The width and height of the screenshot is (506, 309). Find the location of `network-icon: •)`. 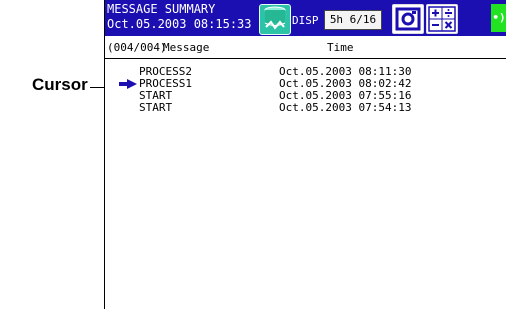

network-icon: •) is located at coordinates (498, 18).